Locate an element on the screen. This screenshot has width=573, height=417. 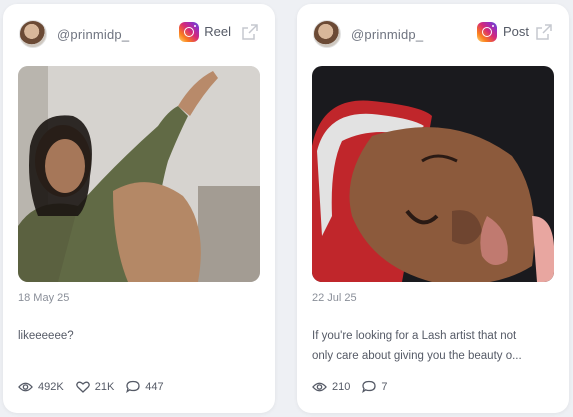
post-type-label: Reel is located at coordinates (217, 31).